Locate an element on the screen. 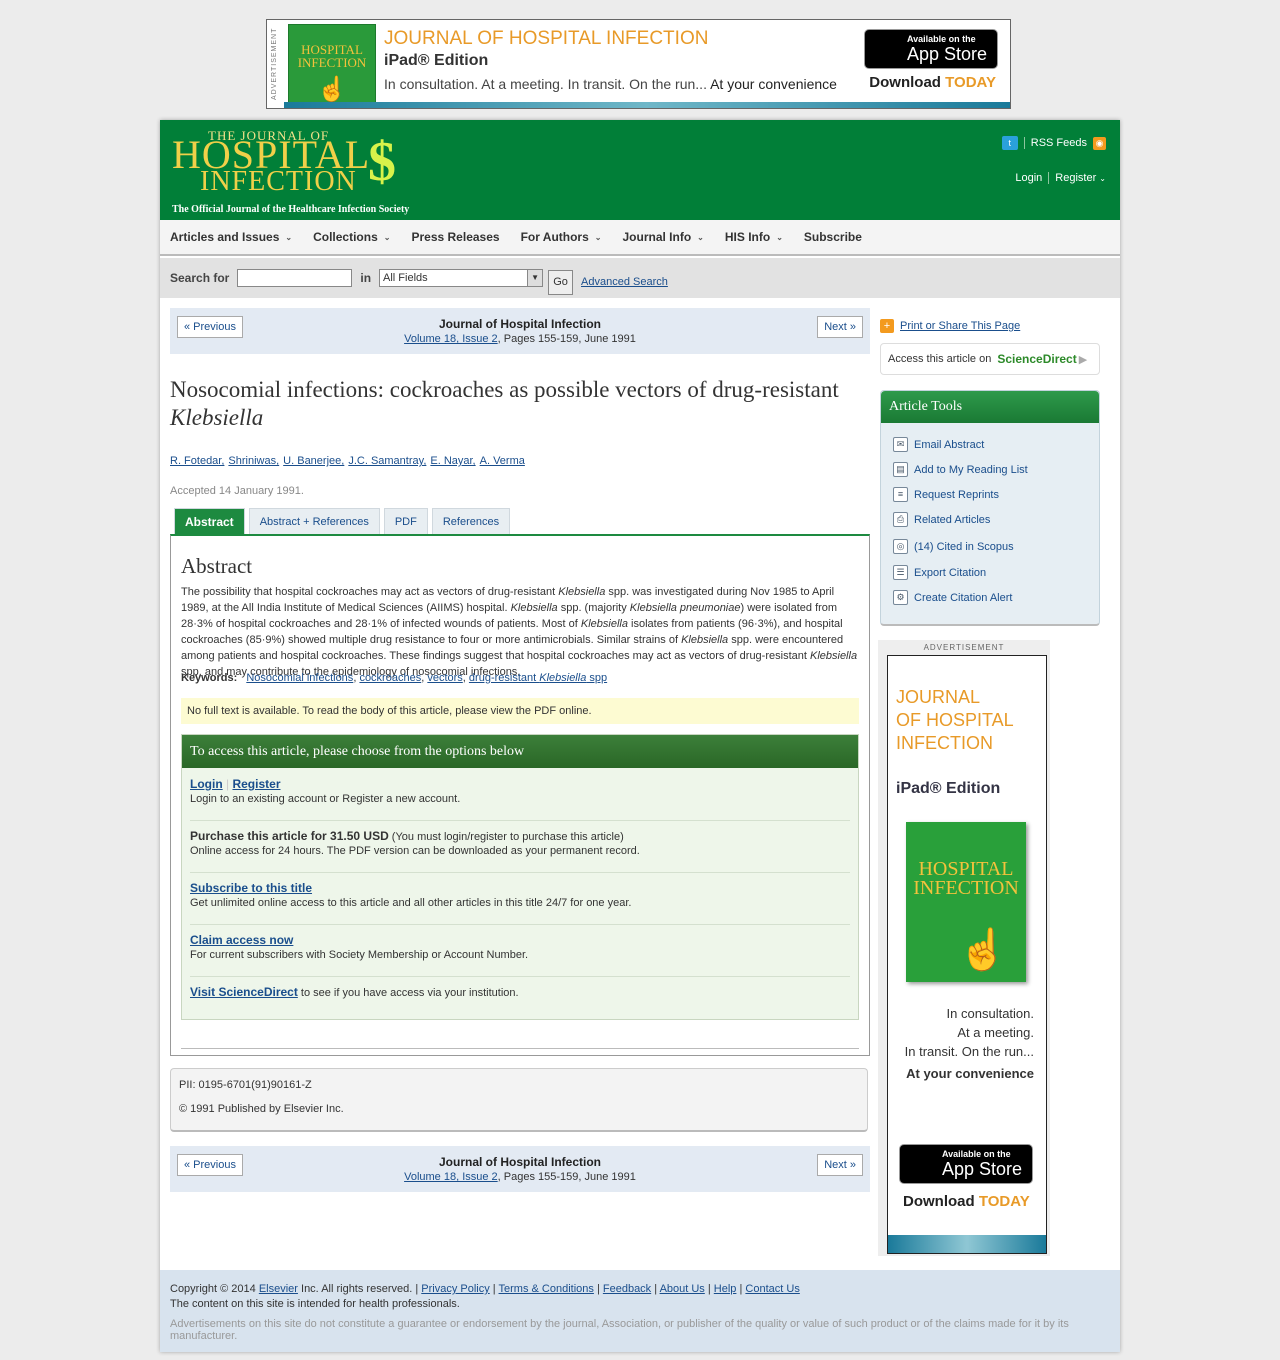  logo-big-text-2: INFECTION is located at coordinates (278, 181).